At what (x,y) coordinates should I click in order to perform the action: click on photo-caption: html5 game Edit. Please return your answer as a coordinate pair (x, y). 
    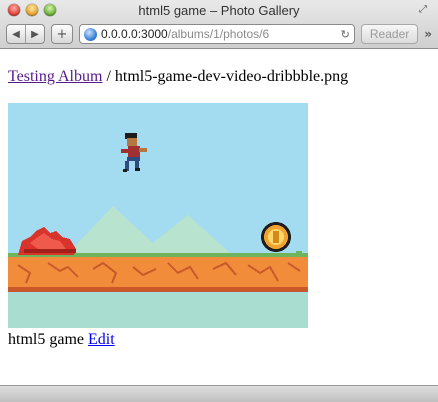
    Looking at the image, I should click on (61, 340).